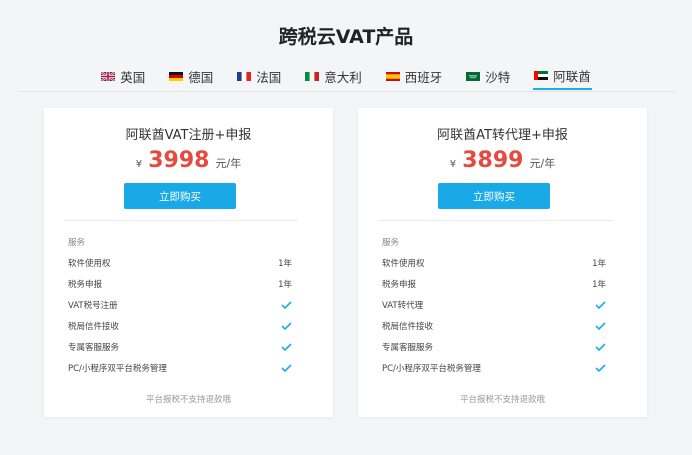 This screenshot has height=455, width=692. I want to click on feature-row: VAT转代理, so click(494, 305).